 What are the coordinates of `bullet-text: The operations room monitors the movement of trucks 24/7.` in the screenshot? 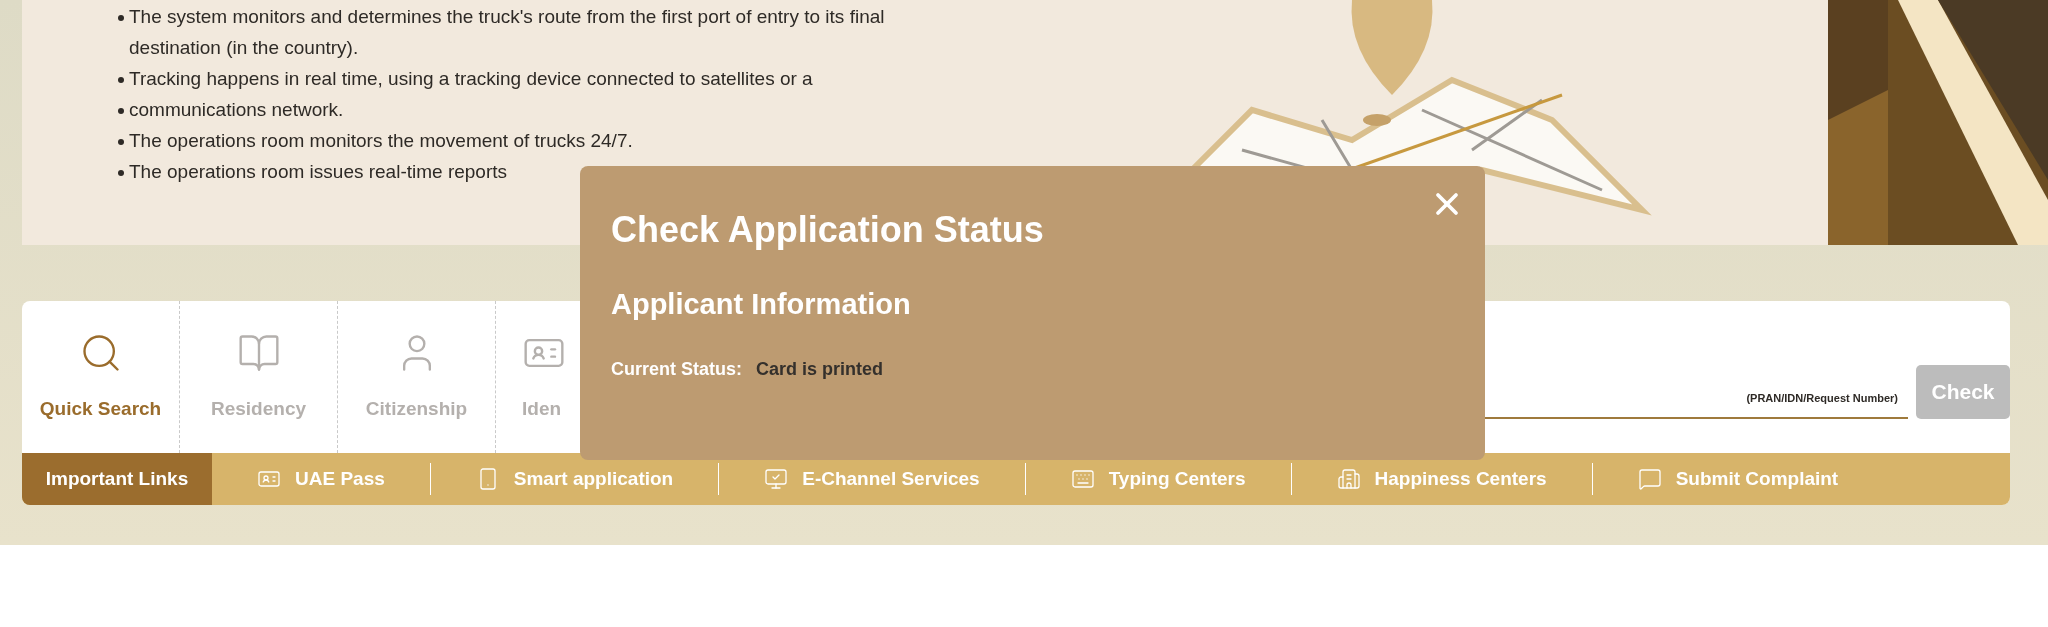 It's located at (381, 141).